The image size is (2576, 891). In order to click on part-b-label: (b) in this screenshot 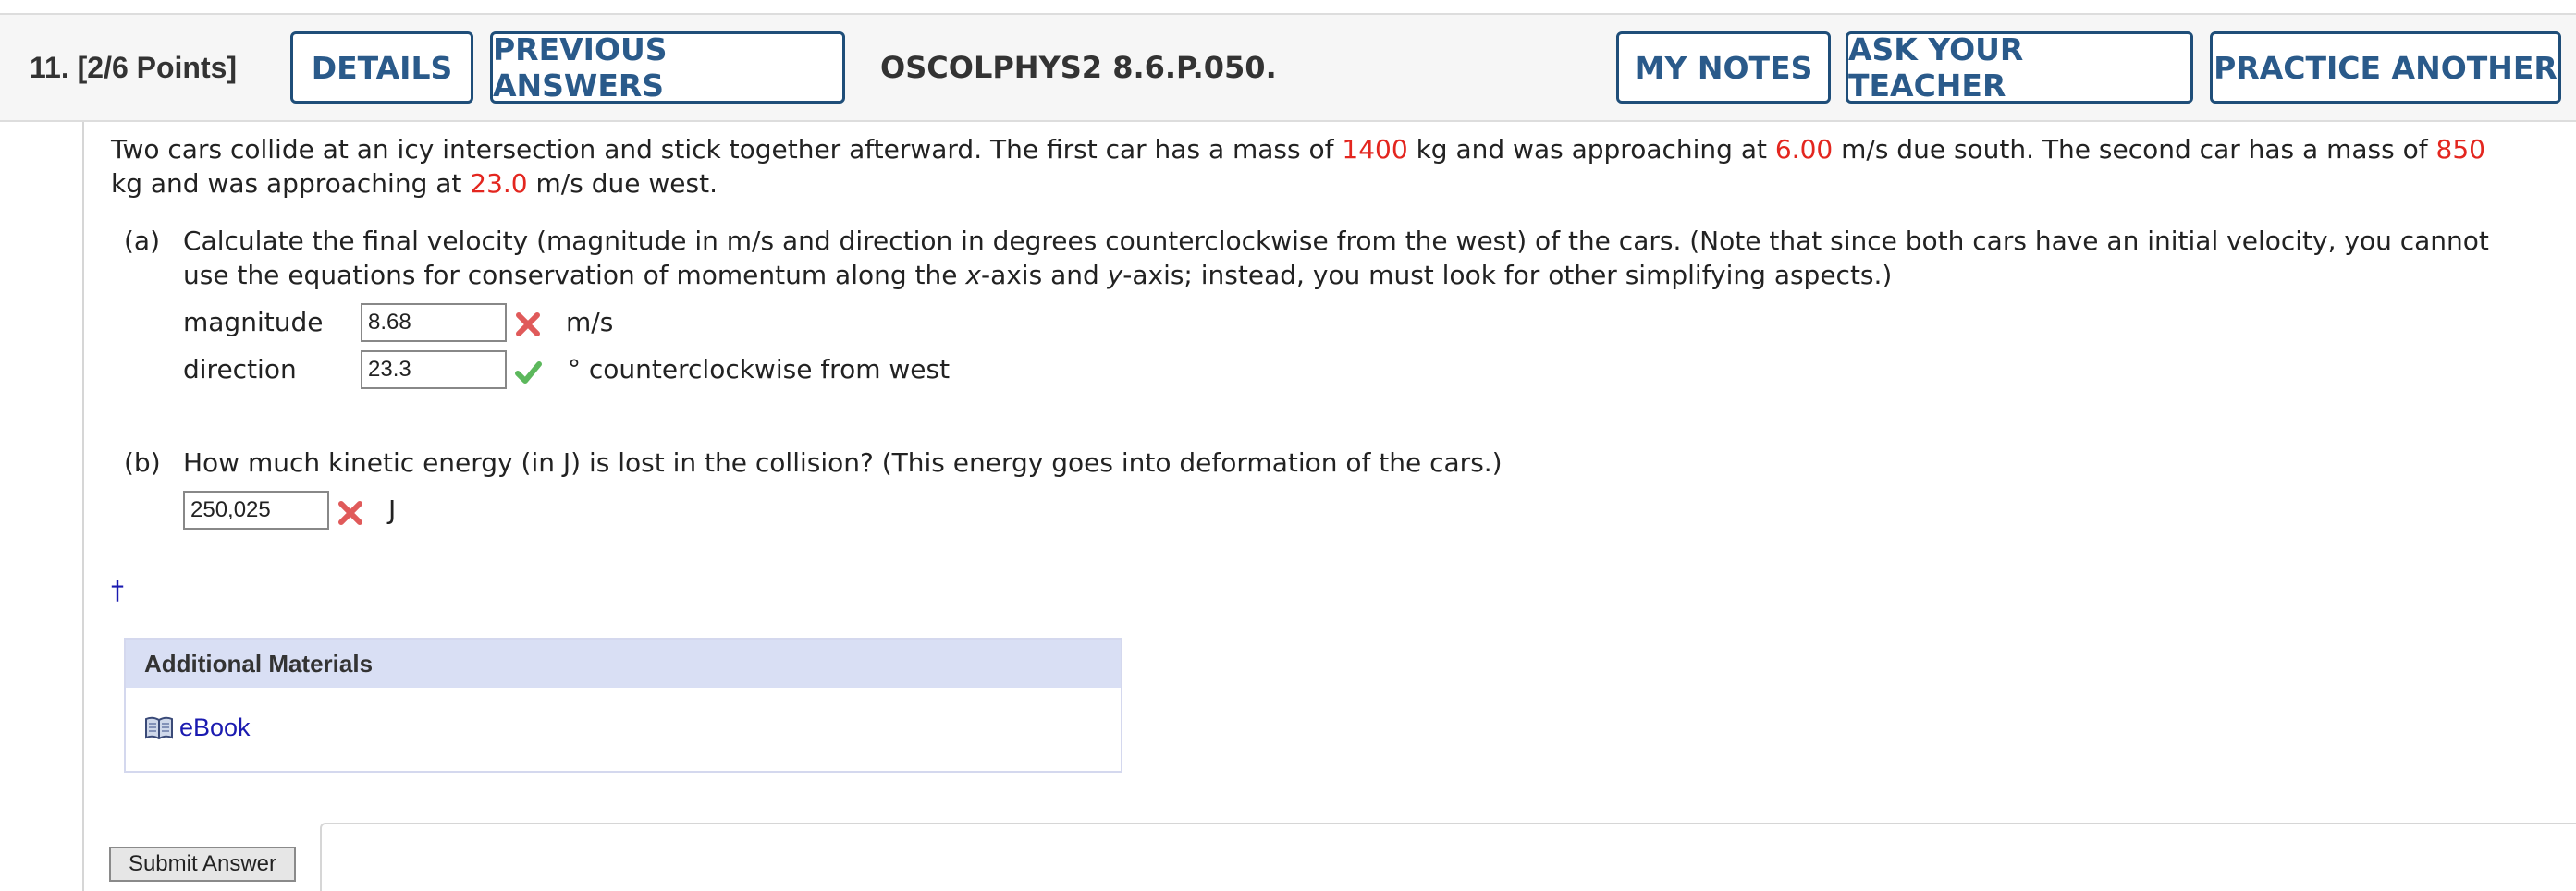, I will do `click(142, 462)`.